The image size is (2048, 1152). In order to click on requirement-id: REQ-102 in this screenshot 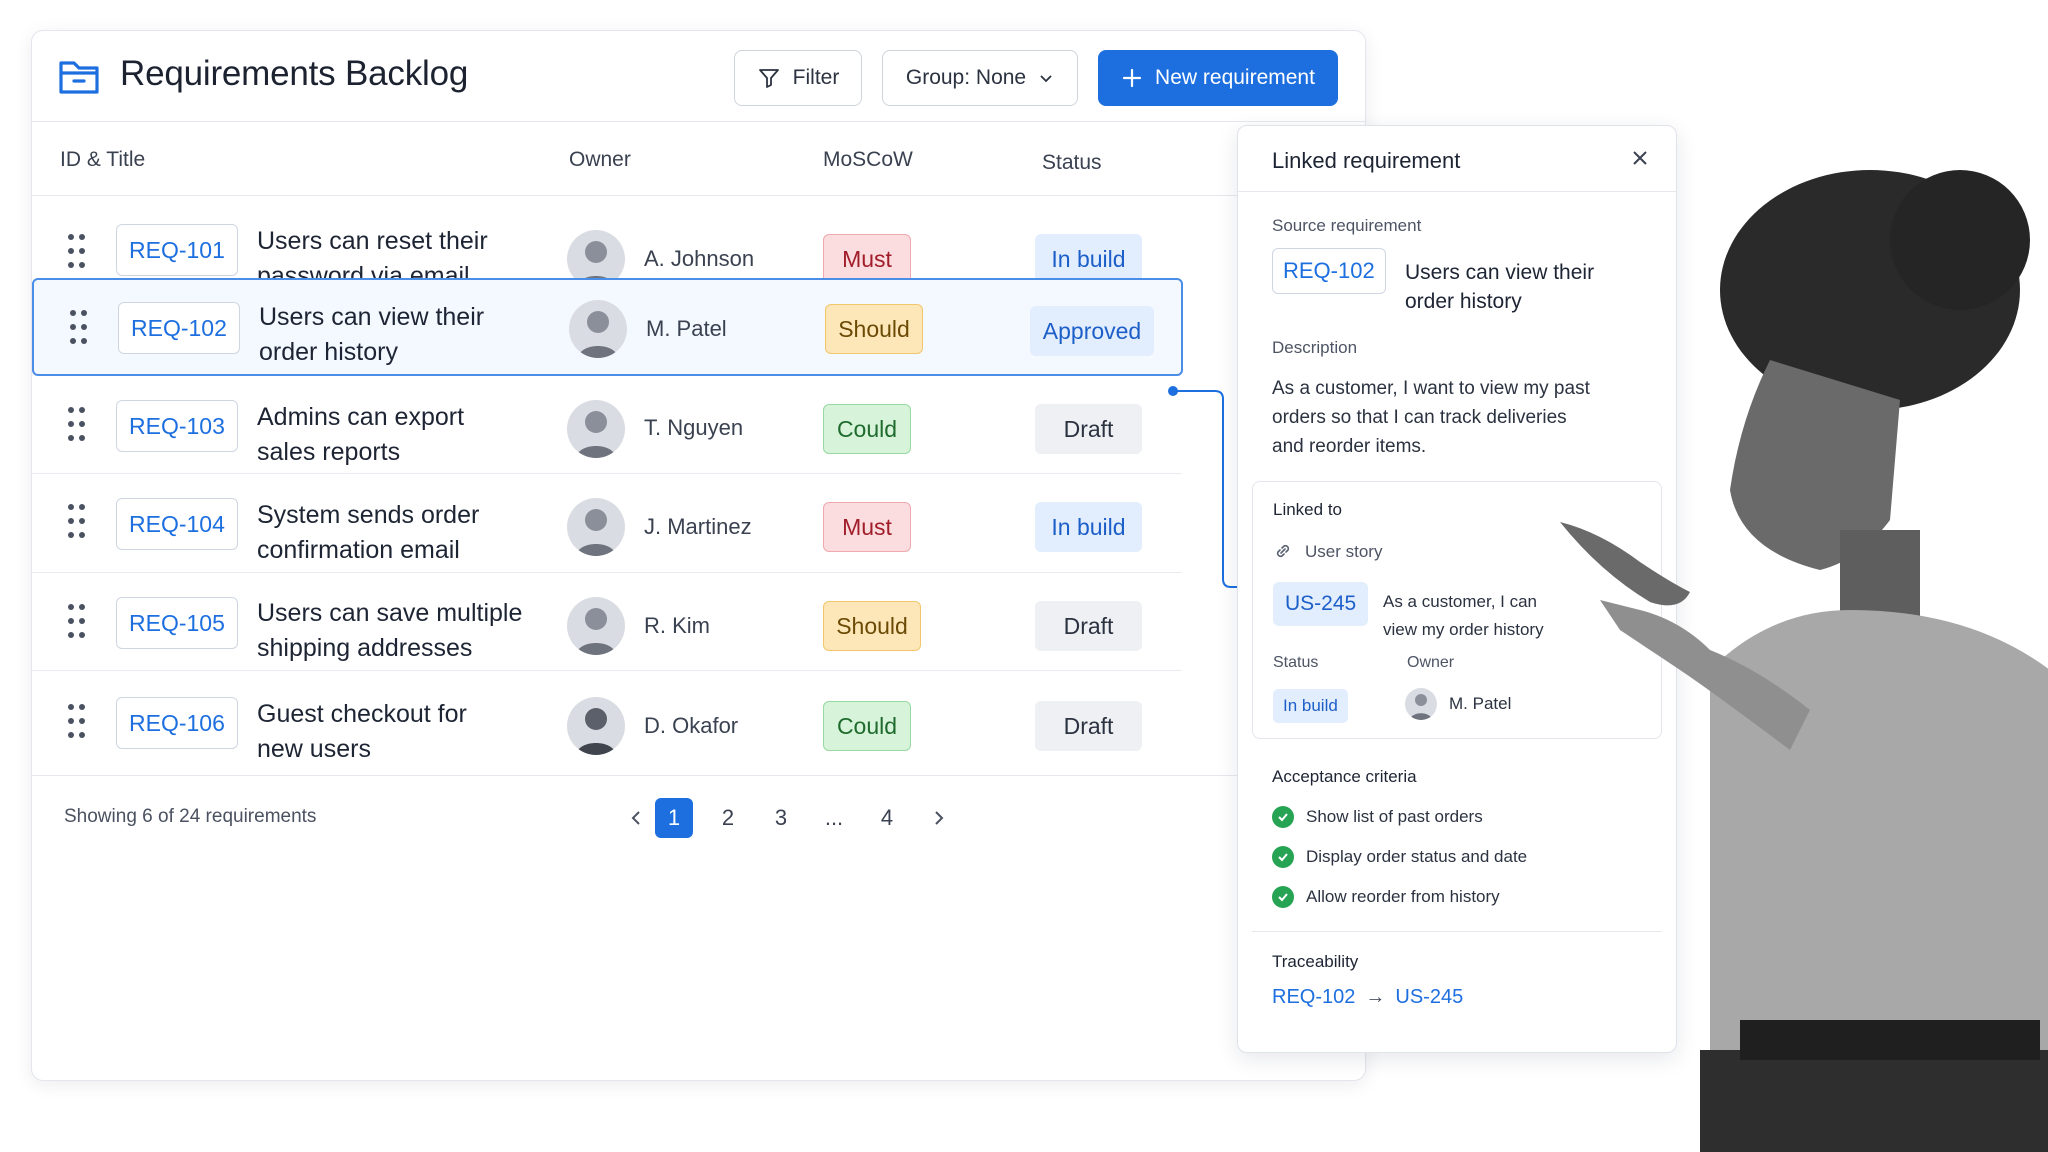, I will do `click(179, 328)`.